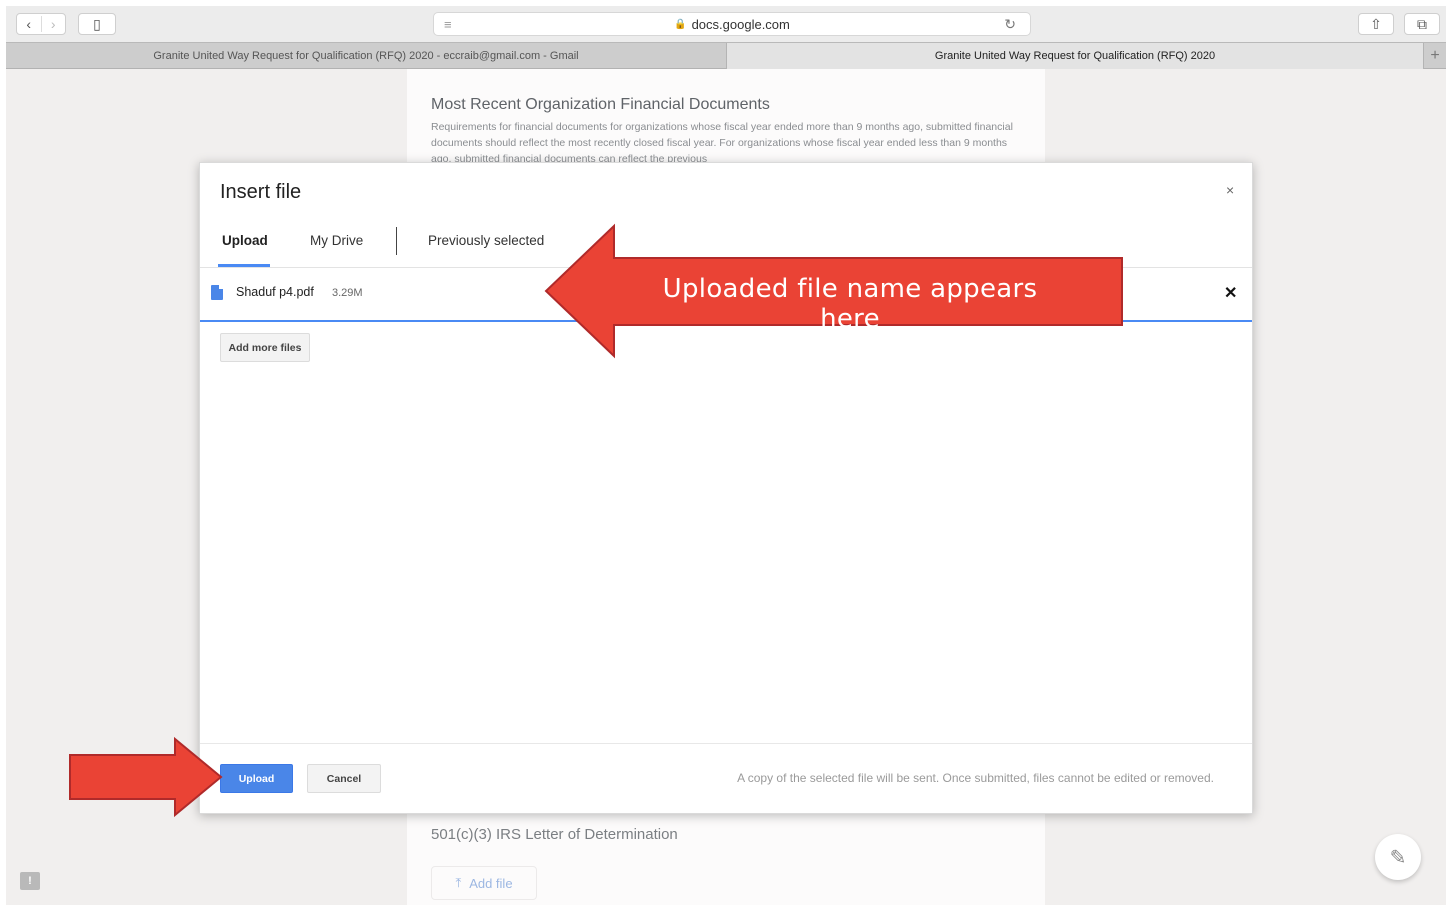 The image size is (1452, 905). Describe the element at coordinates (275, 292) in the screenshot. I see `file-name: Shaduf p4.pdf` at that location.